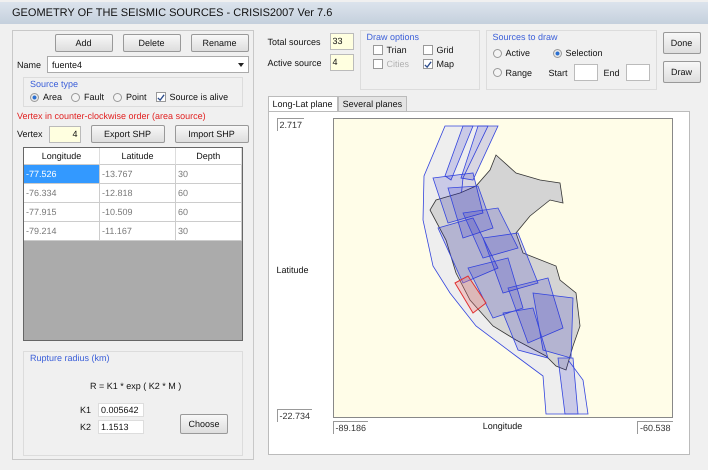 The width and height of the screenshot is (708, 470). What do you see at coordinates (151, 43) in the screenshot?
I see `source-action-button: Delete` at bounding box center [151, 43].